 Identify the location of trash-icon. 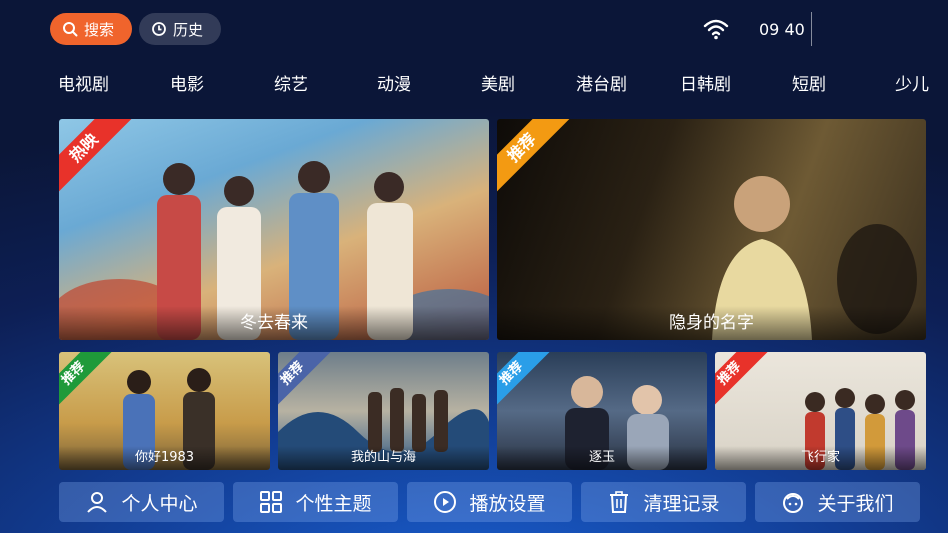
(619, 502).